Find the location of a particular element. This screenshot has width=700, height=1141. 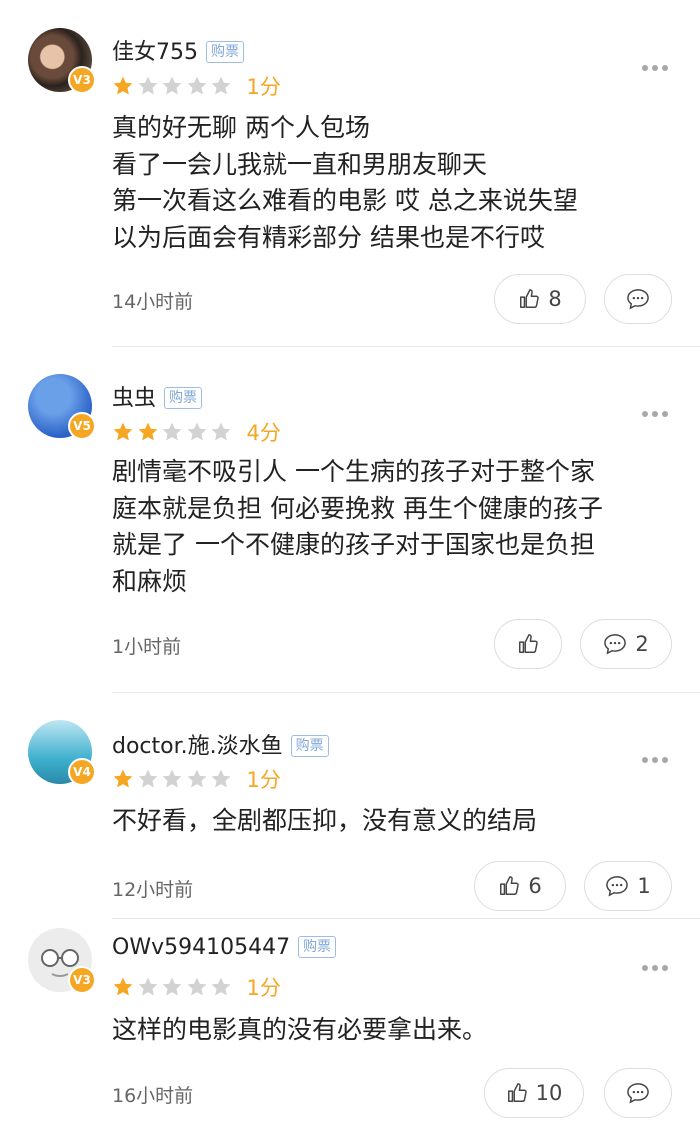

content-line: 第一次看这么难看的电影 哎 总之来说失望 is located at coordinates (345, 200).